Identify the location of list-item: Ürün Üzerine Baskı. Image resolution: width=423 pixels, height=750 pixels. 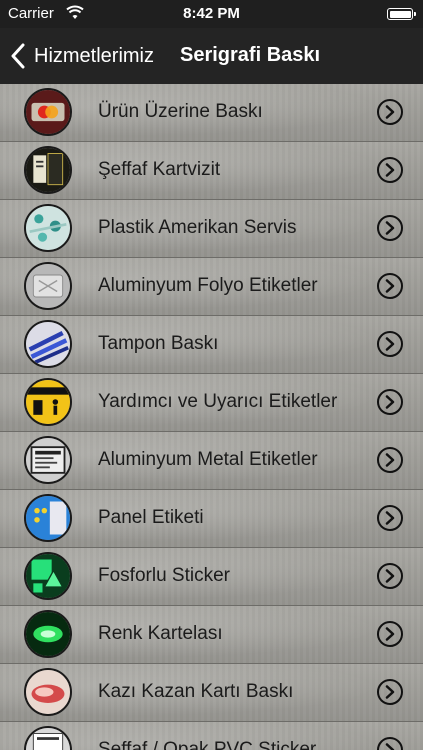
(211, 113).